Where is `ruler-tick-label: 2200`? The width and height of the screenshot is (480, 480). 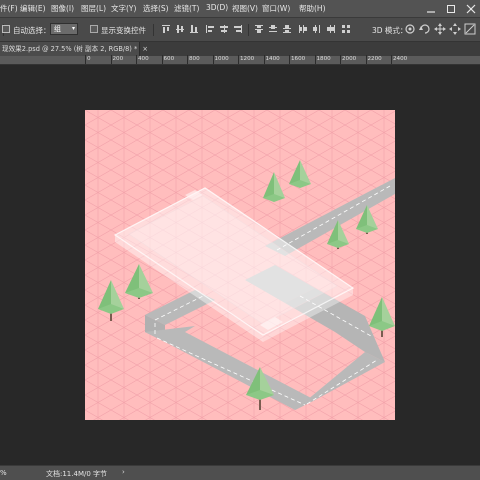
ruler-tick-label: 2200 is located at coordinates (374, 59).